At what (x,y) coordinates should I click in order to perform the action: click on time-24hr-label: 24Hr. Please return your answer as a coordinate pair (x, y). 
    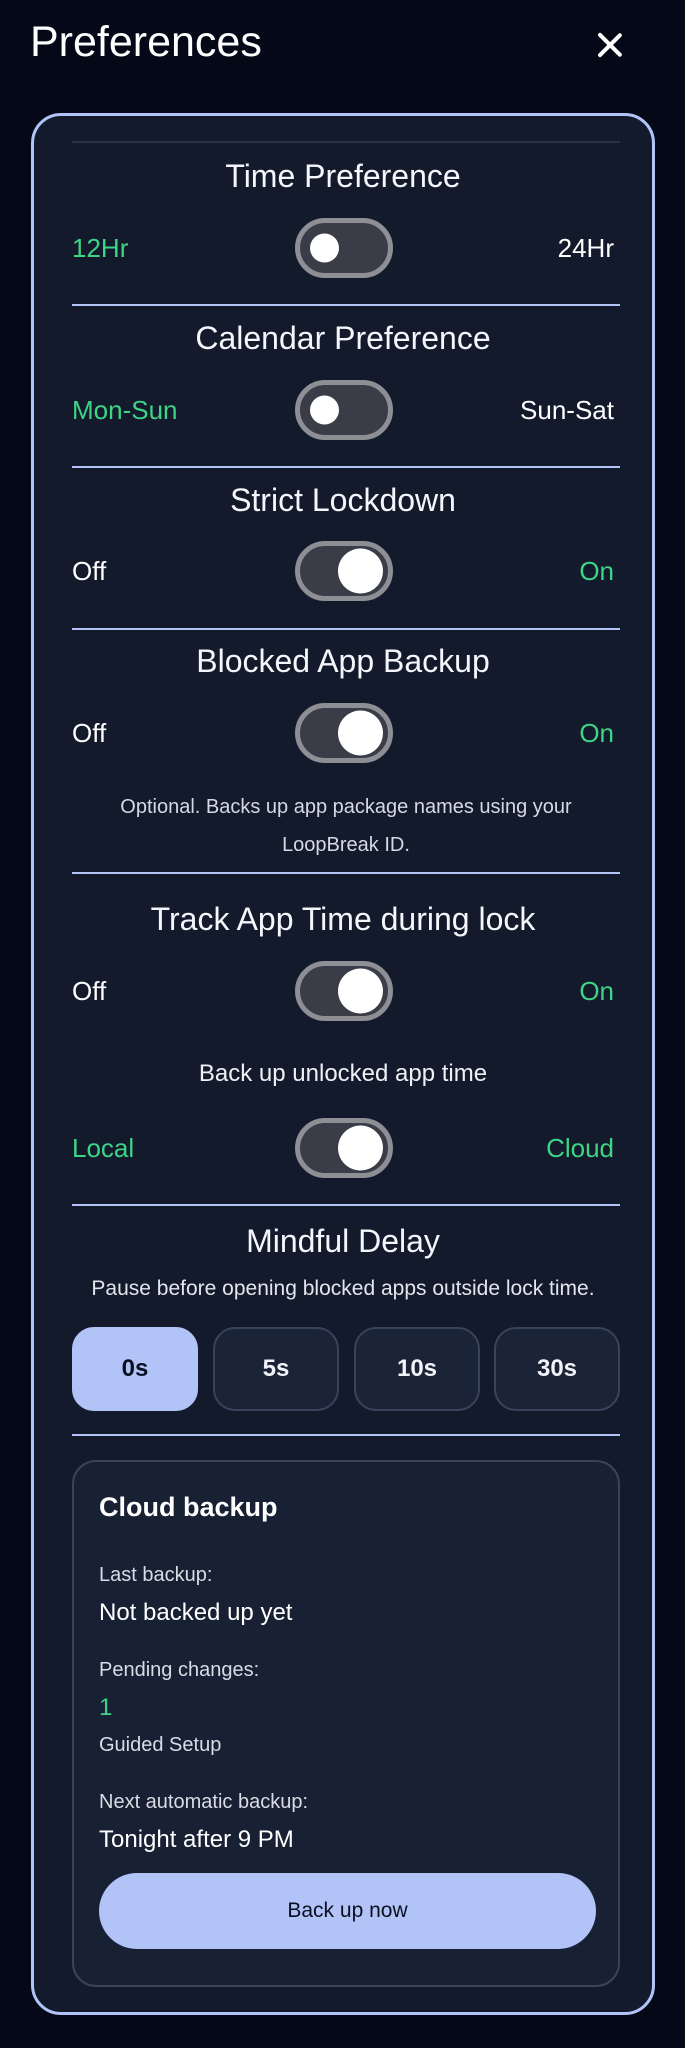
    Looking at the image, I should click on (585, 248).